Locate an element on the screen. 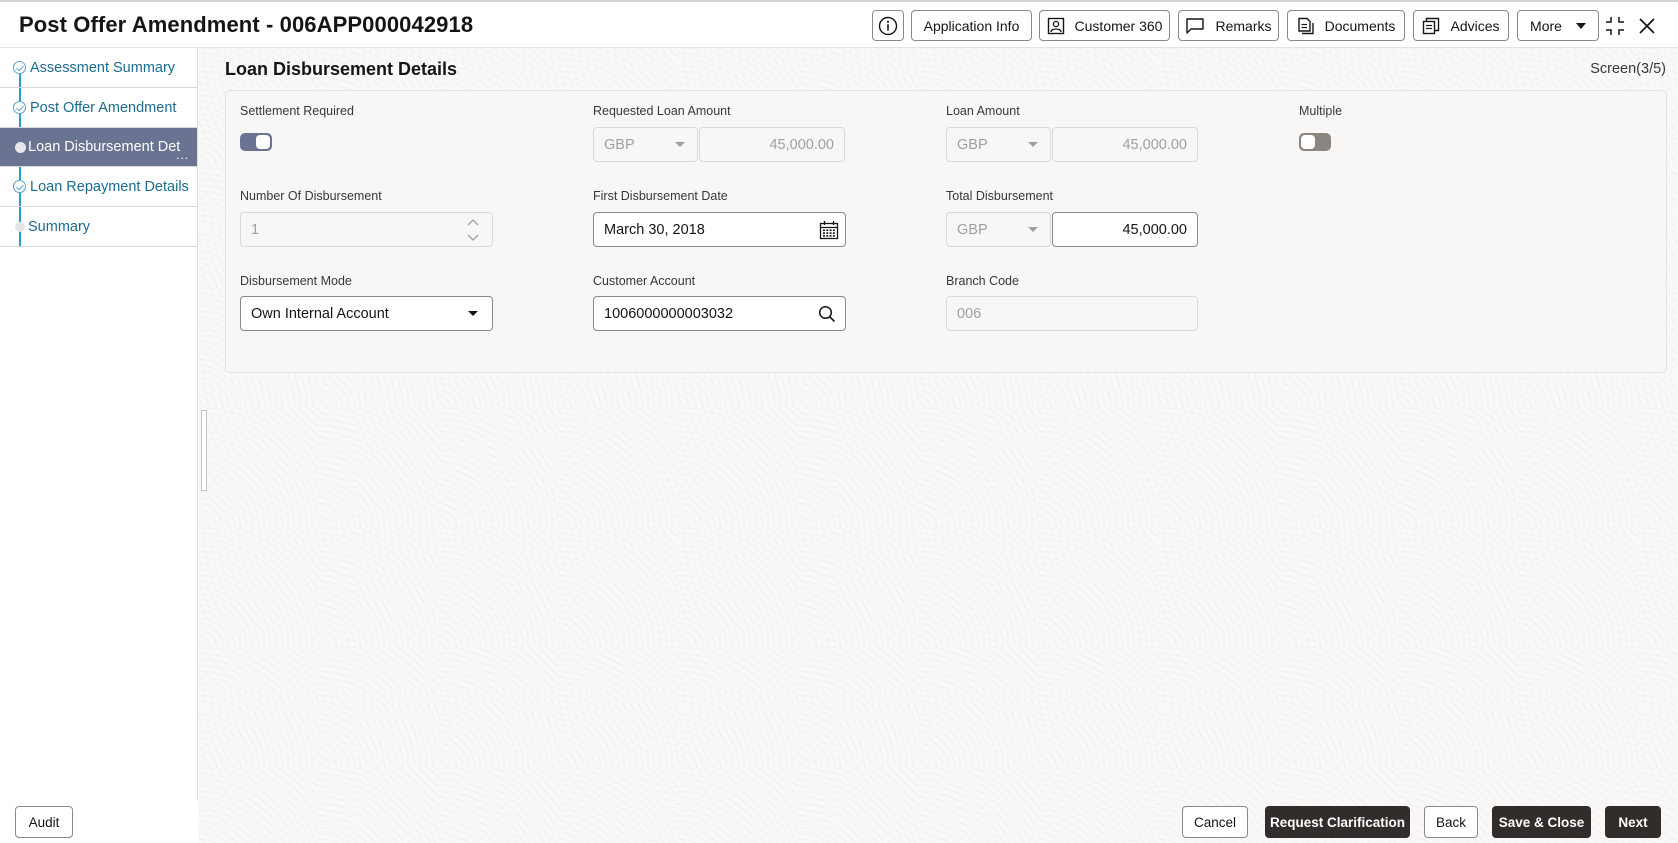 Image resolution: width=1678 pixels, height=843 pixels. branch-code-value: 006 is located at coordinates (969, 313).